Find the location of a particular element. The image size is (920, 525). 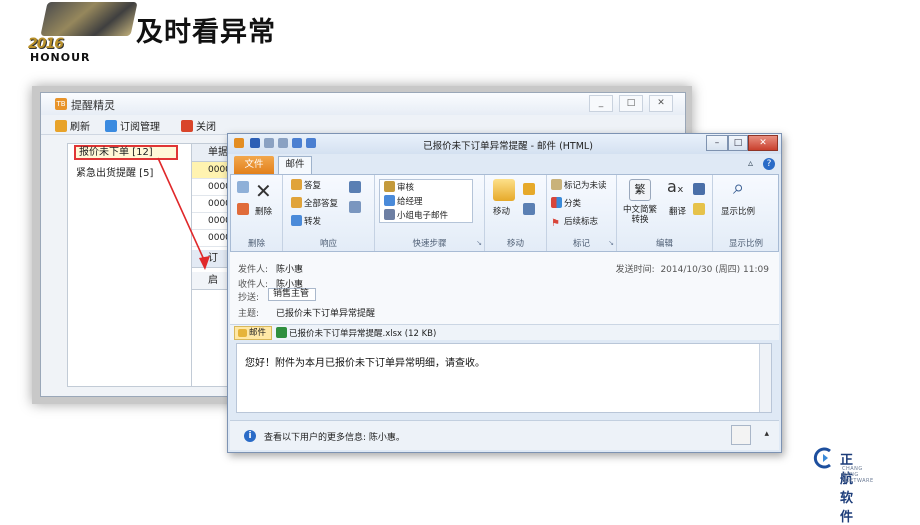

excel-icon is located at coordinates (281, 332).